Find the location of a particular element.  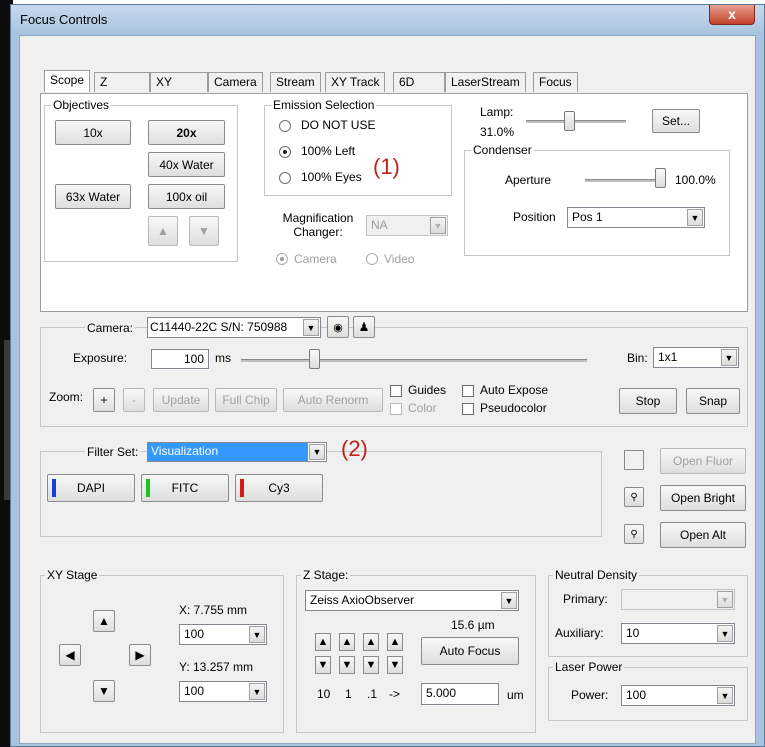

exposure-slider is located at coordinates (314, 359).